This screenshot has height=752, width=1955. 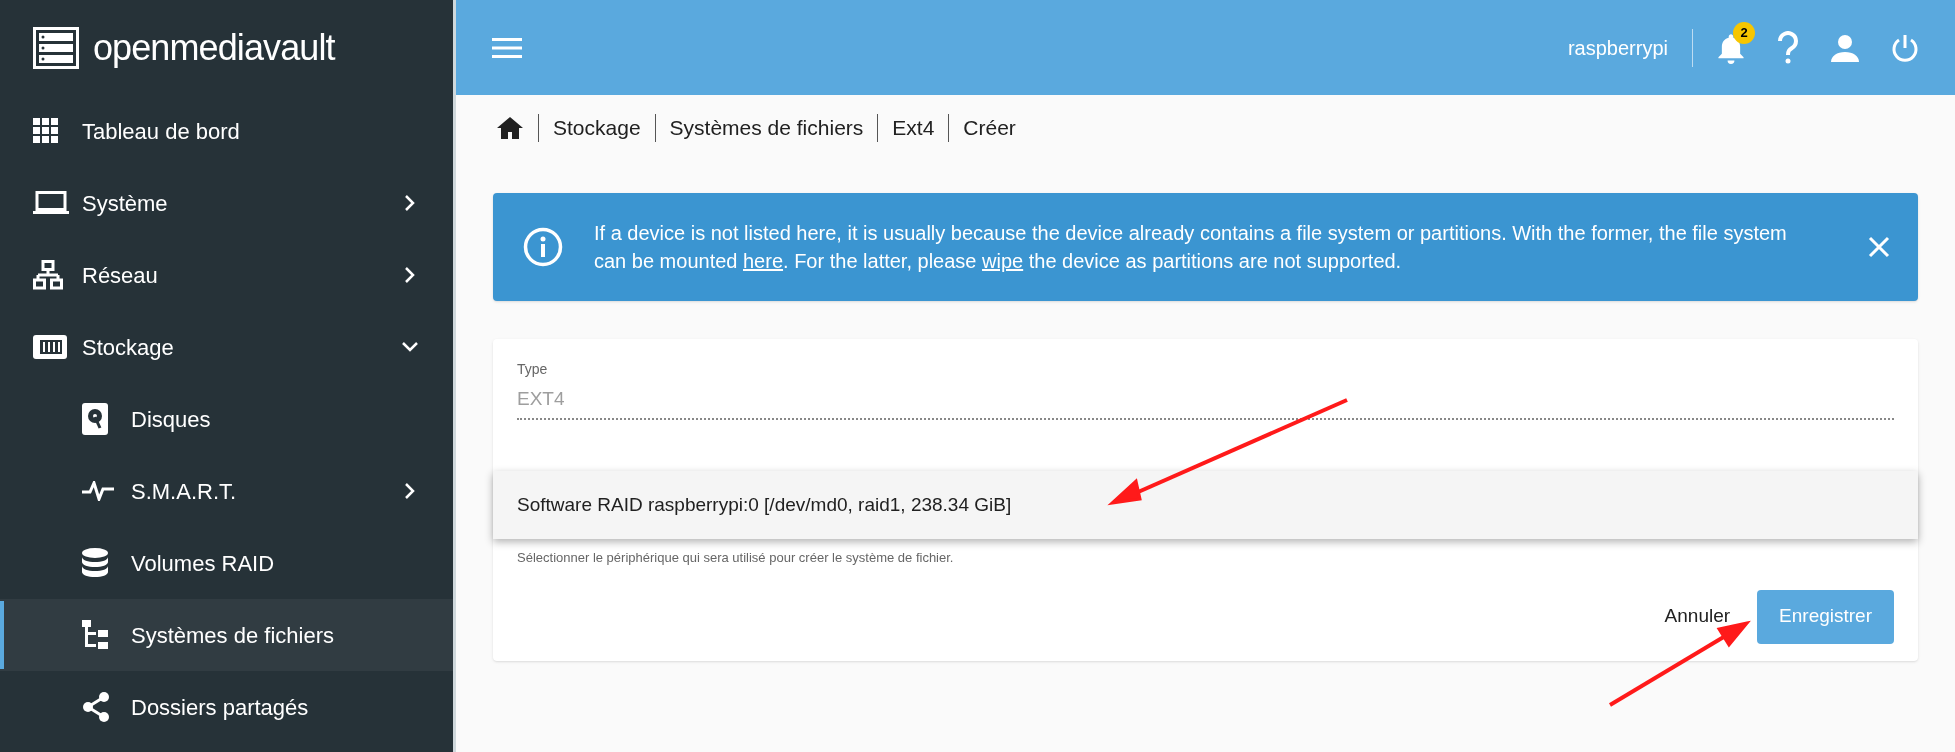 I want to click on field-label: Type, so click(x=533, y=369).